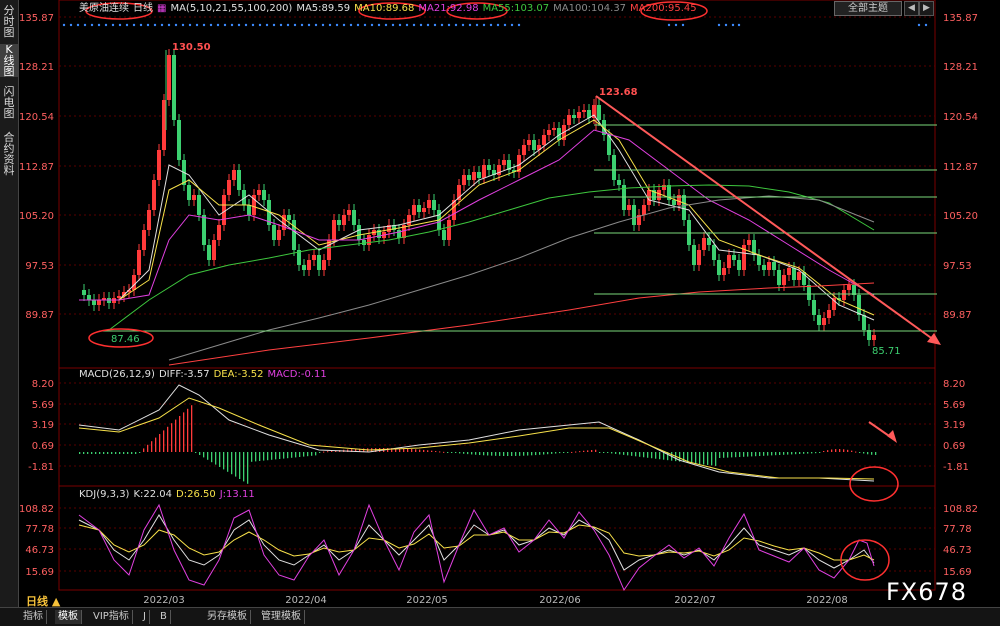 Image resolution: width=1000 pixels, height=626 pixels. I want to click on macd-label-right: -1.81, so click(956, 467).